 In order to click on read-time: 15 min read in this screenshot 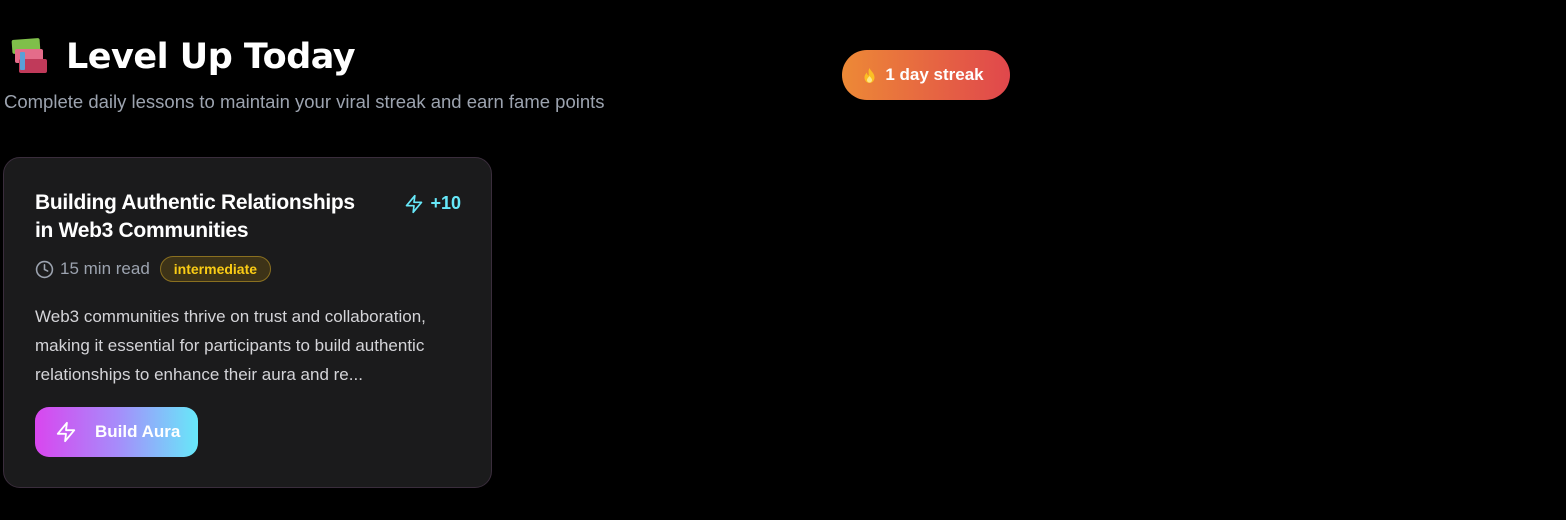, I will do `click(105, 268)`.